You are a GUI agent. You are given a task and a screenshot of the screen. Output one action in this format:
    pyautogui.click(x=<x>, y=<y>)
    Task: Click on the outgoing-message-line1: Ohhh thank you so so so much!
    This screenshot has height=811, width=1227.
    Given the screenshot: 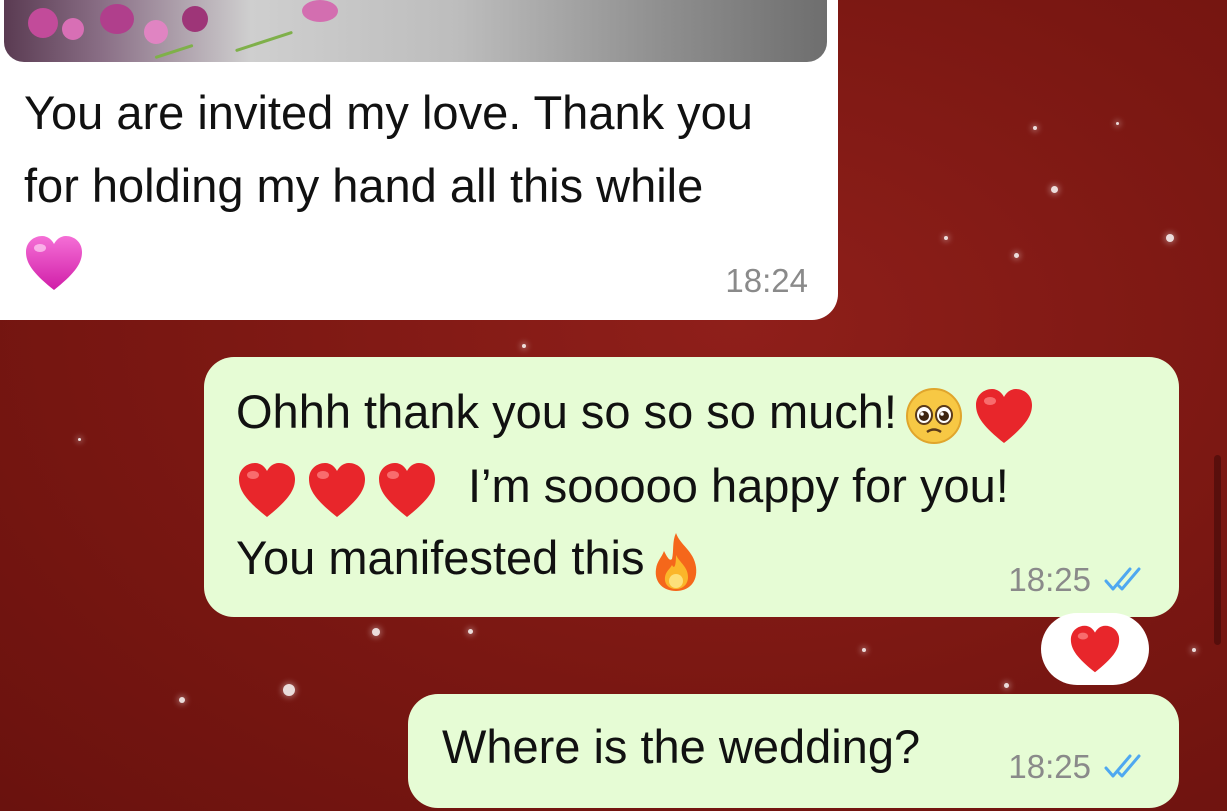 What is the action you would take?
    pyautogui.click(x=635, y=411)
    